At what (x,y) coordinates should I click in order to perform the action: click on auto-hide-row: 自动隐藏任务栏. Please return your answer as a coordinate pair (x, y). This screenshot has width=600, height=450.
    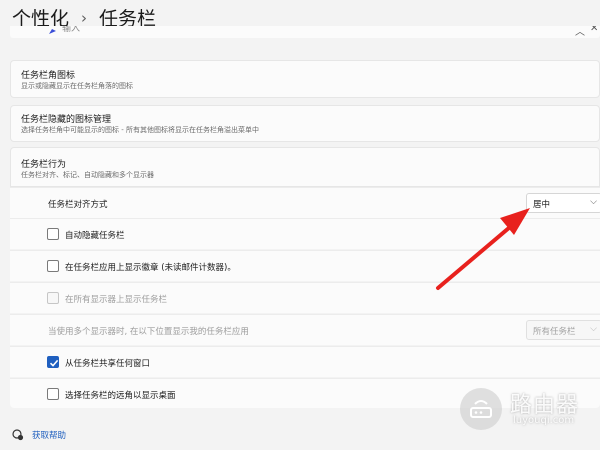
    Looking at the image, I should click on (305, 233).